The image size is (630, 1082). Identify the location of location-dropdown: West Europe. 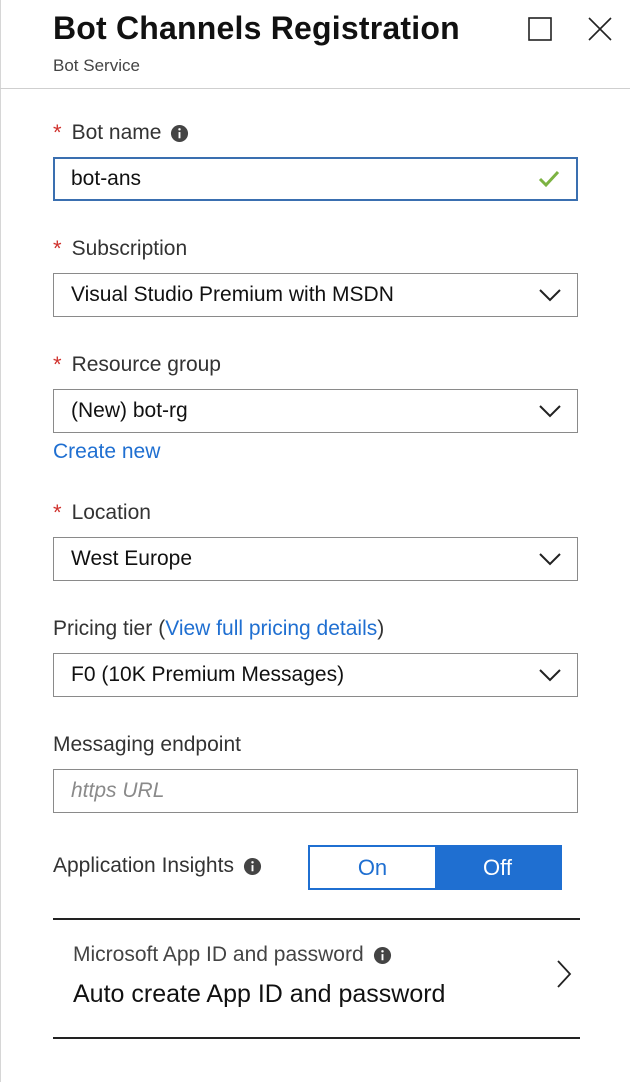
(315, 559).